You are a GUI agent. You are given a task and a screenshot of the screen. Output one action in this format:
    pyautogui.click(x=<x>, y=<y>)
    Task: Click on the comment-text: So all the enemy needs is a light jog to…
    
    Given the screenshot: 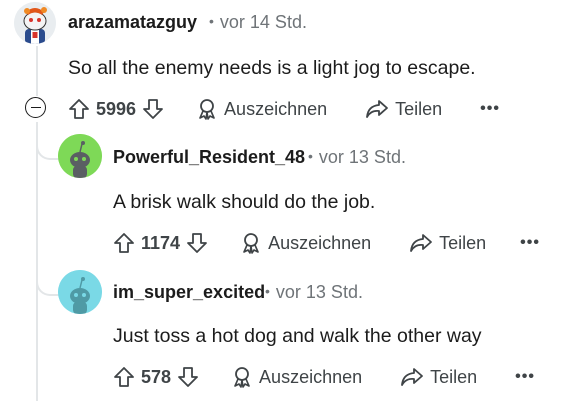 What is the action you would take?
    pyautogui.click(x=272, y=68)
    